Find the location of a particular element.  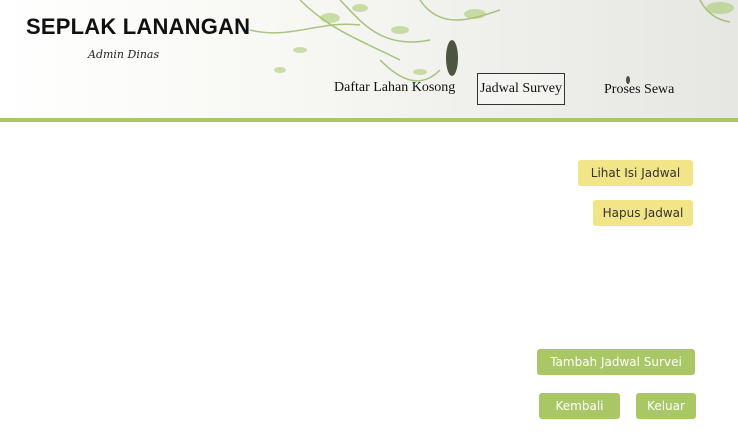

add-survey-schedule-button: Tambah Jadwal Survei is located at coordinates (616, 362).